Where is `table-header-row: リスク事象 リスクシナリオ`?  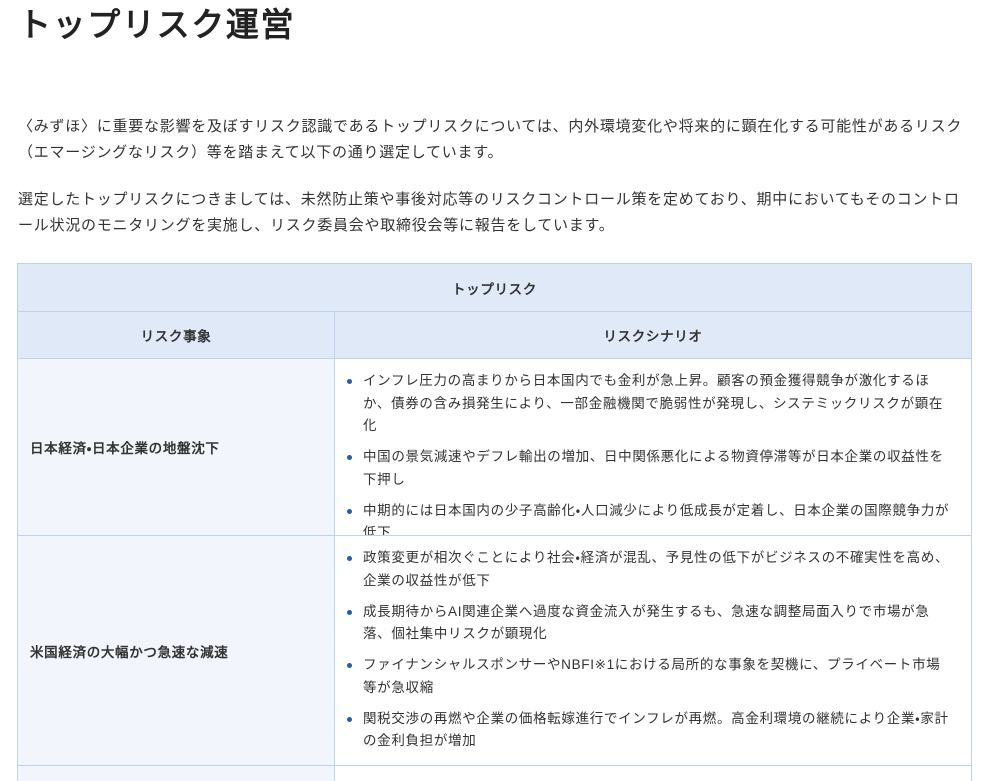 table-header-row: リスク事象 リスクシナリオ is located at coordinates (495, 334).